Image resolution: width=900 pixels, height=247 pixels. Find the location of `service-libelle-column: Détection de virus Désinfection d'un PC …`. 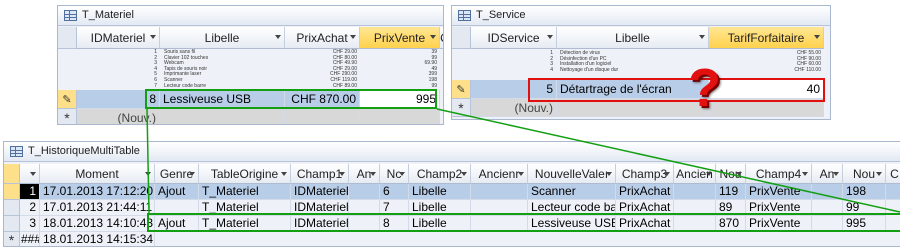

service-libelle-column: Détection de virus Désinfection d'un PC … is located at coordinates (589, 61).